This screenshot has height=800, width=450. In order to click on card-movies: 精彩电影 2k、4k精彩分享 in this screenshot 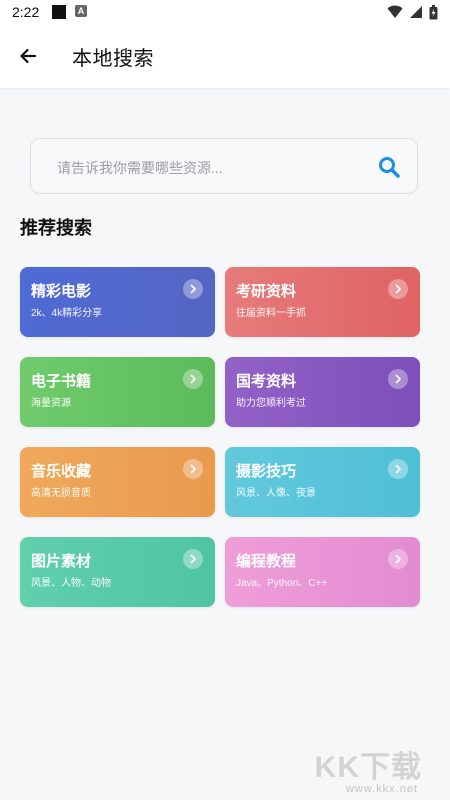, I will do `click(117, 302)`.